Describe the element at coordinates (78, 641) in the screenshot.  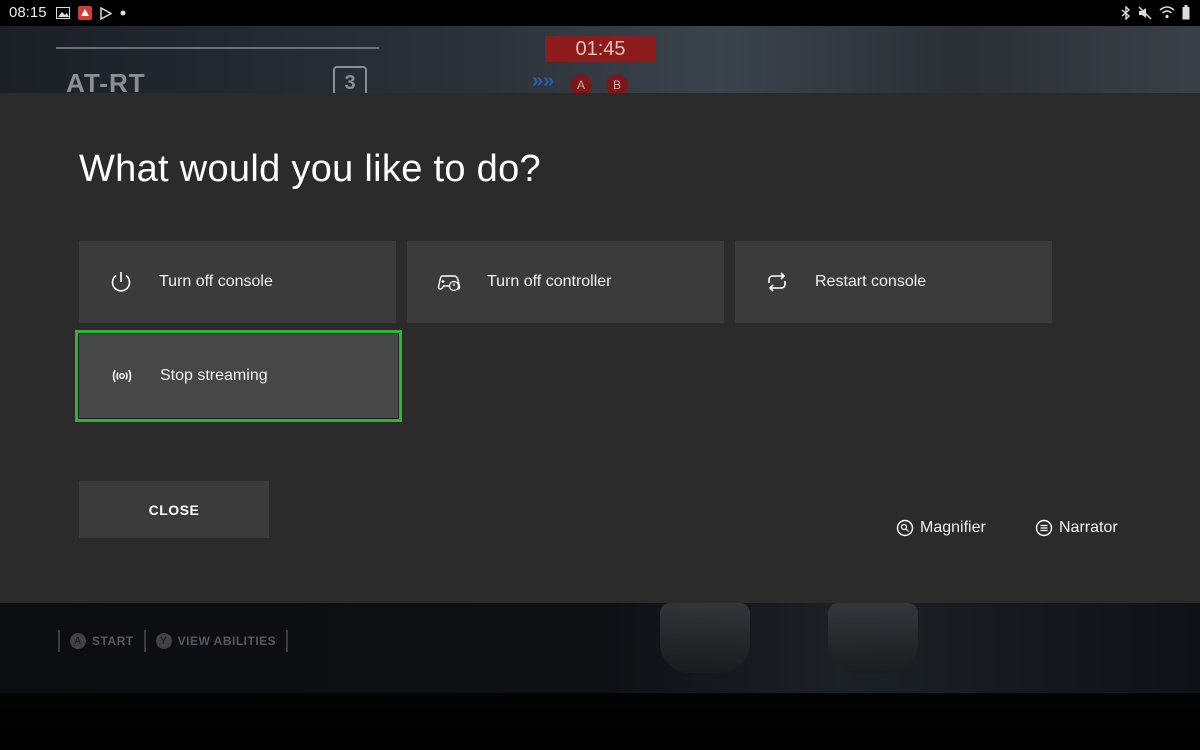
I see `a-button-icon: A` at that location.